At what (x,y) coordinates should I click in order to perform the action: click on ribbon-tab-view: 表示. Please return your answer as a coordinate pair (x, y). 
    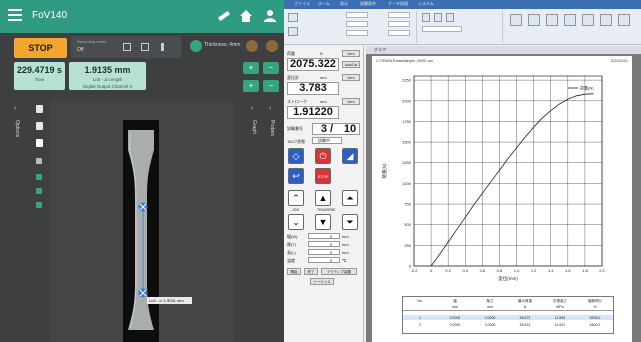
    Looking at the image, I should click on (344, 4).